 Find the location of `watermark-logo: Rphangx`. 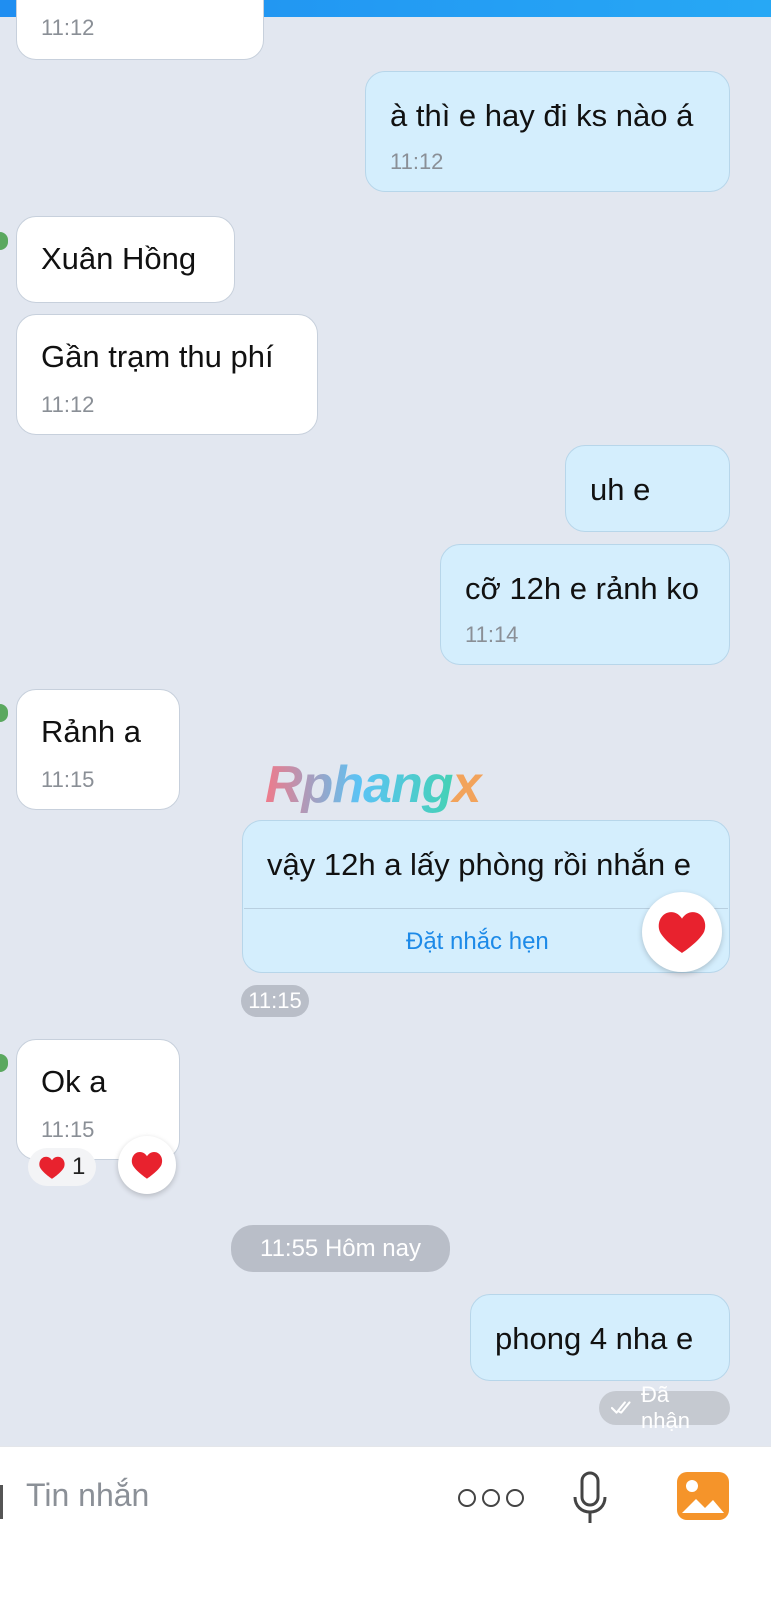

watermark-logo: Rphangx is located at coordinates (373, 785).